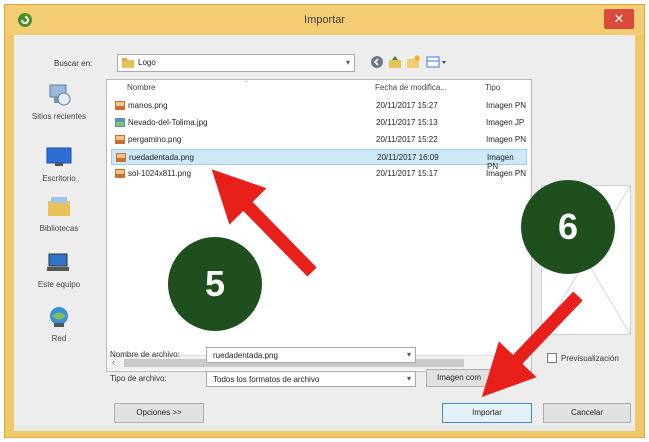  What do you see at coordinates (236, 63) in the screenshot?
I see `lookin-combo: Logo ▾` at bounding box center [236, 63].